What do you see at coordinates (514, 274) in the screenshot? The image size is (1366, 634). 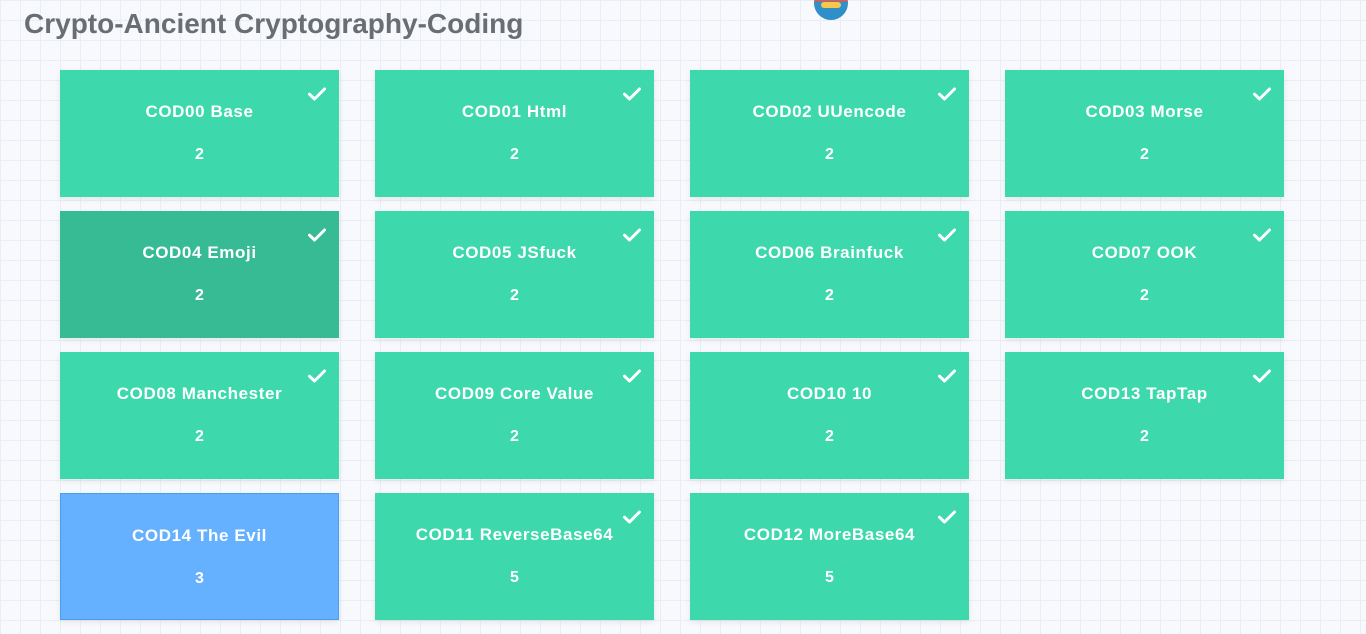 I see `challenge-card: COD05 JSfuck 2` at bounding box center [514, 274].